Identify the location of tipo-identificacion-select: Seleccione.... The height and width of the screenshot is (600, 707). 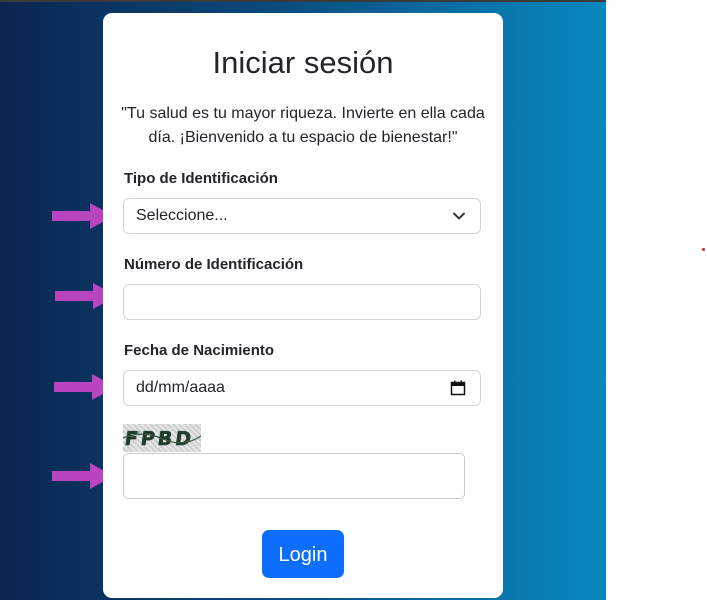
(302, 216).